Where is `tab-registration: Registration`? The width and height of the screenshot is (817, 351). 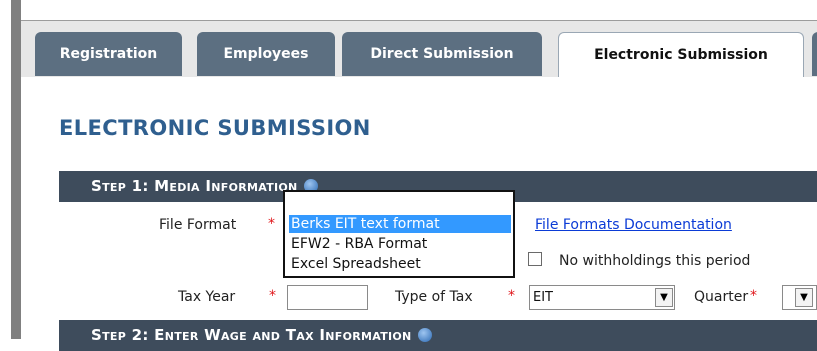
tab-registration: Registration is located at coordinates (108, 54).